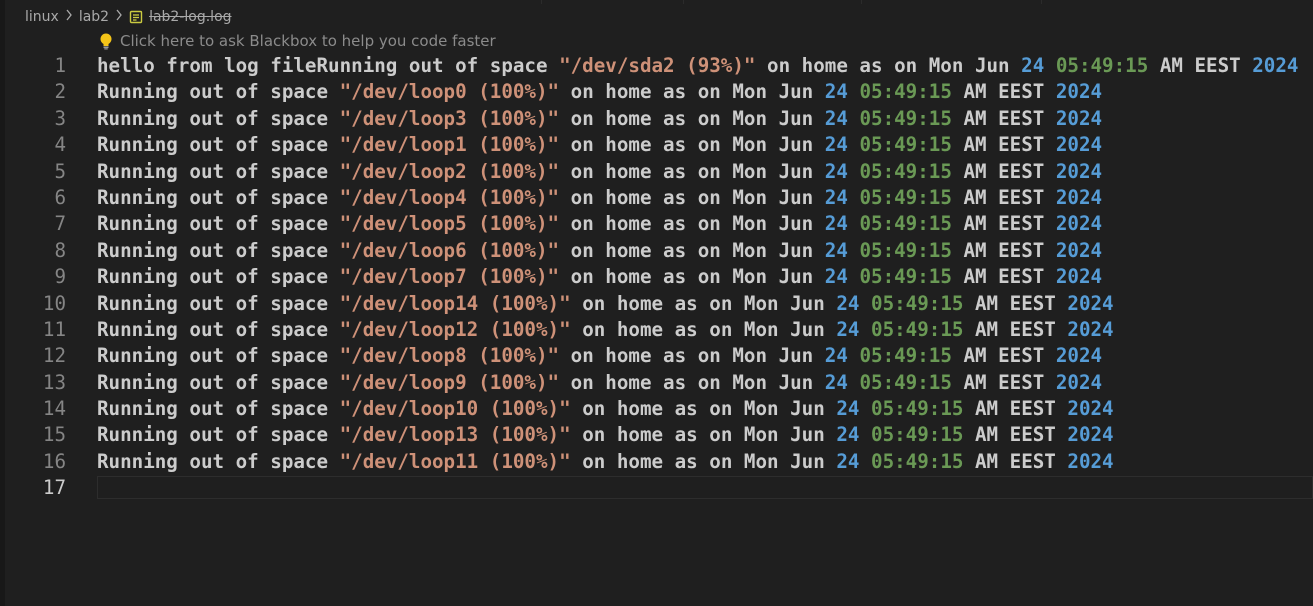 The image size is (1313, 606). Describe the element at coordinates (656, 488) in the screenshot. I see `code-line: 17` at that location.